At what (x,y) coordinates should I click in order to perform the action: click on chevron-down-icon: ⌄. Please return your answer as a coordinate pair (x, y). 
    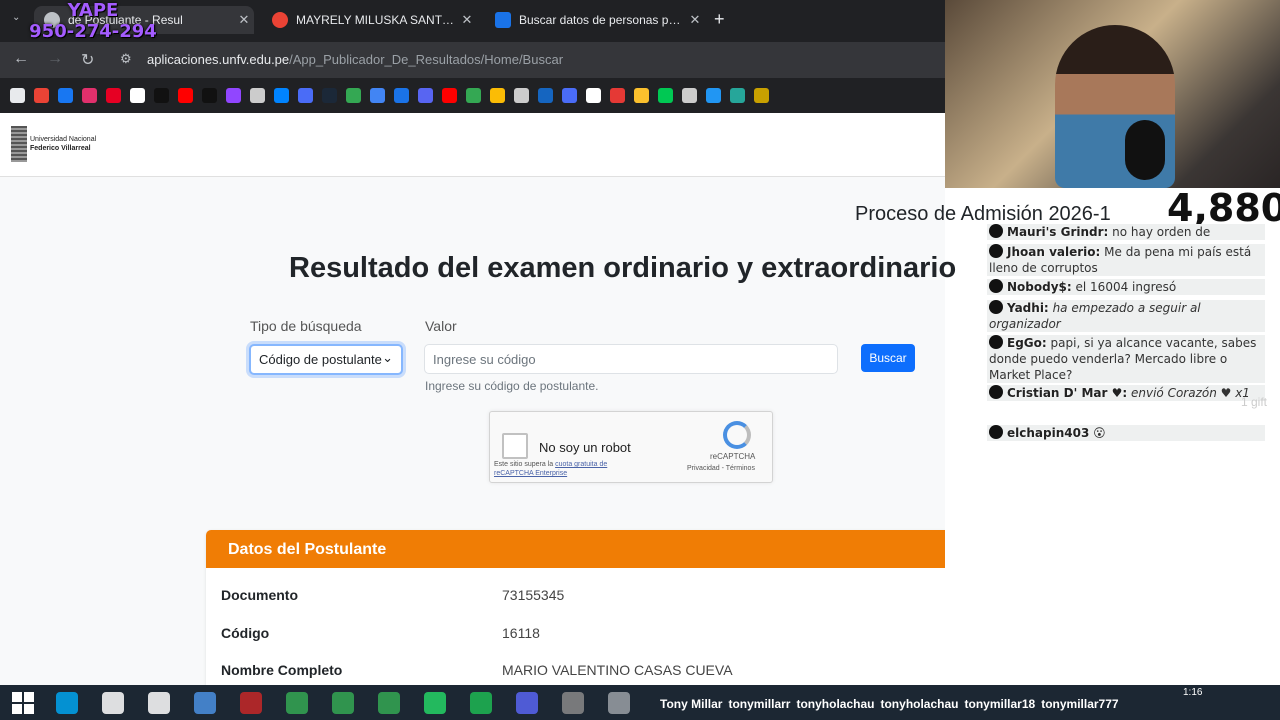
    Looking at the image, I should click on (387, 357).